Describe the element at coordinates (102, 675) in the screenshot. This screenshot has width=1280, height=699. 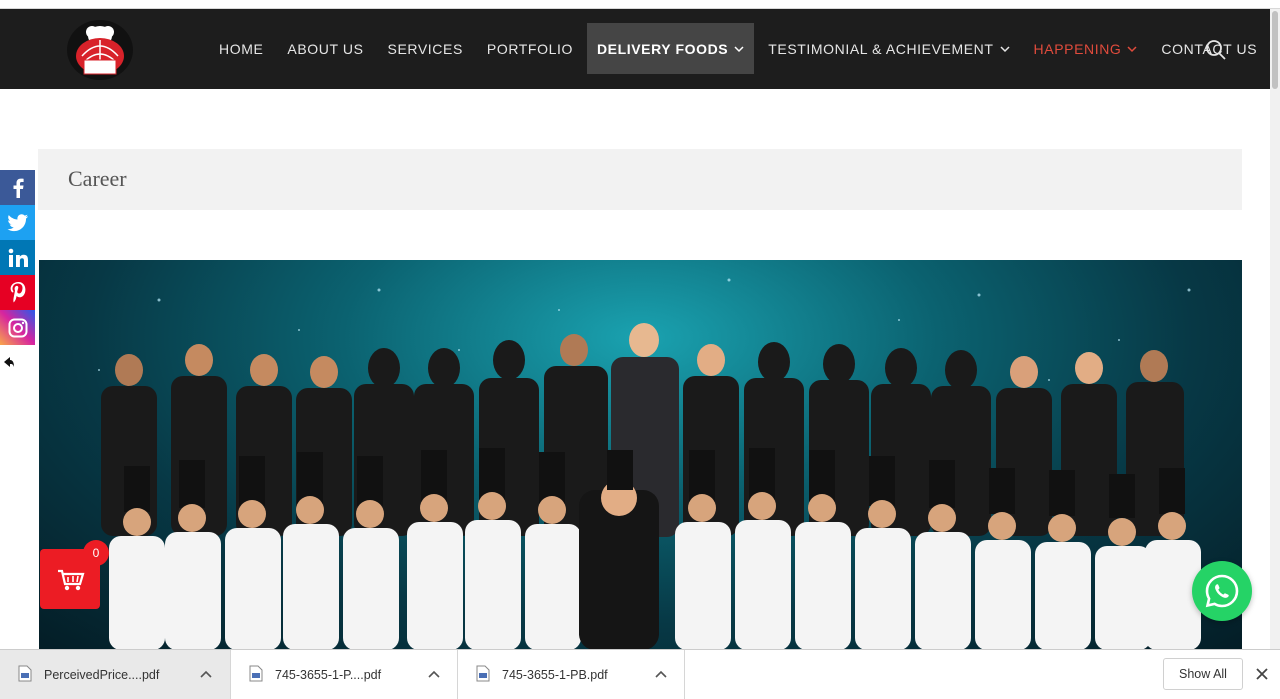
I see `download-filename: PerceivedPrice....pdf` at that location.